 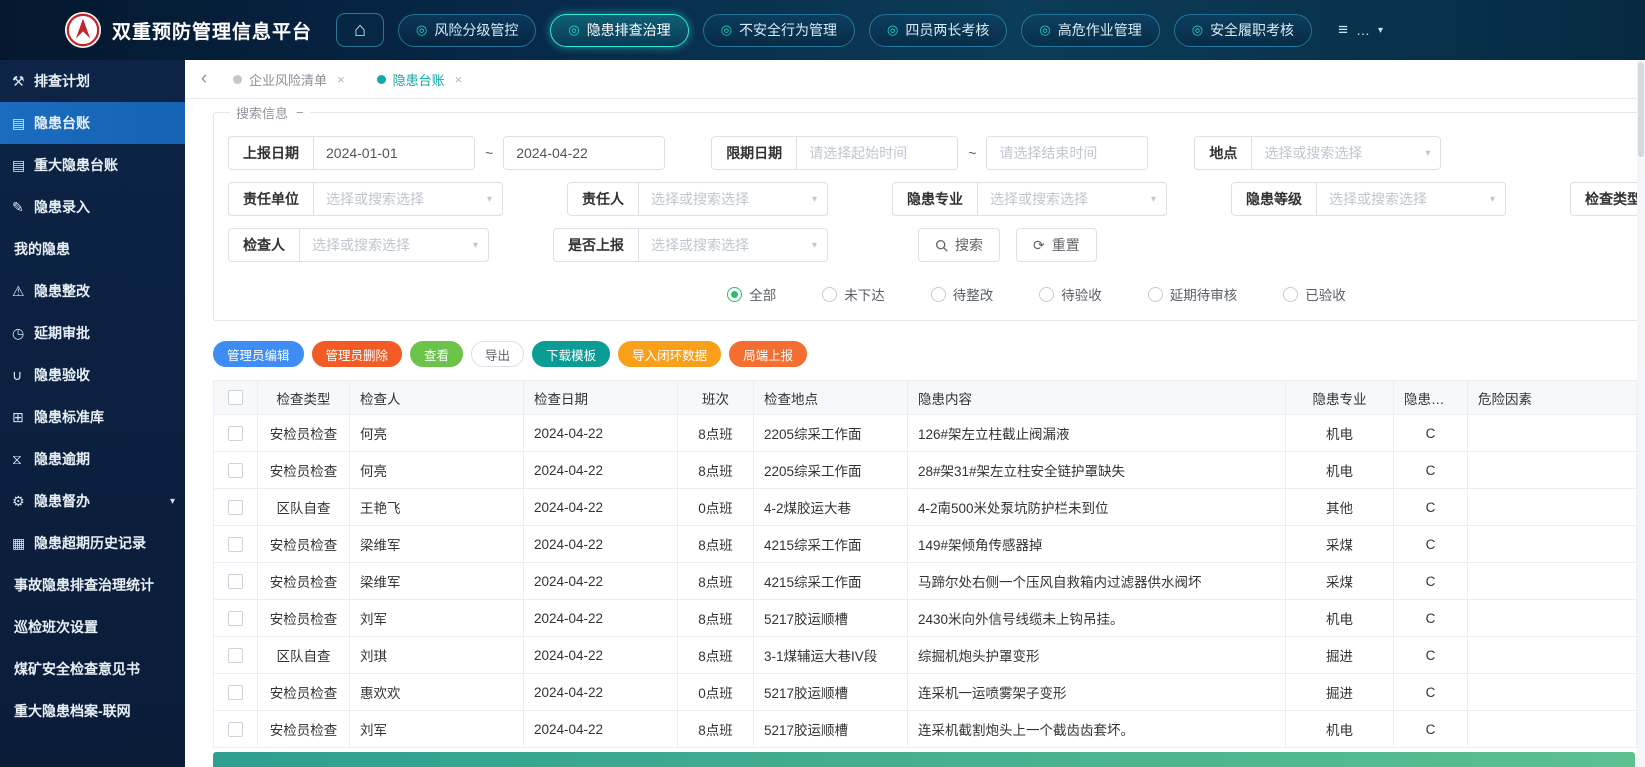 I want to click on status-radio-label: 待验收, so click(x=1081, y=295).